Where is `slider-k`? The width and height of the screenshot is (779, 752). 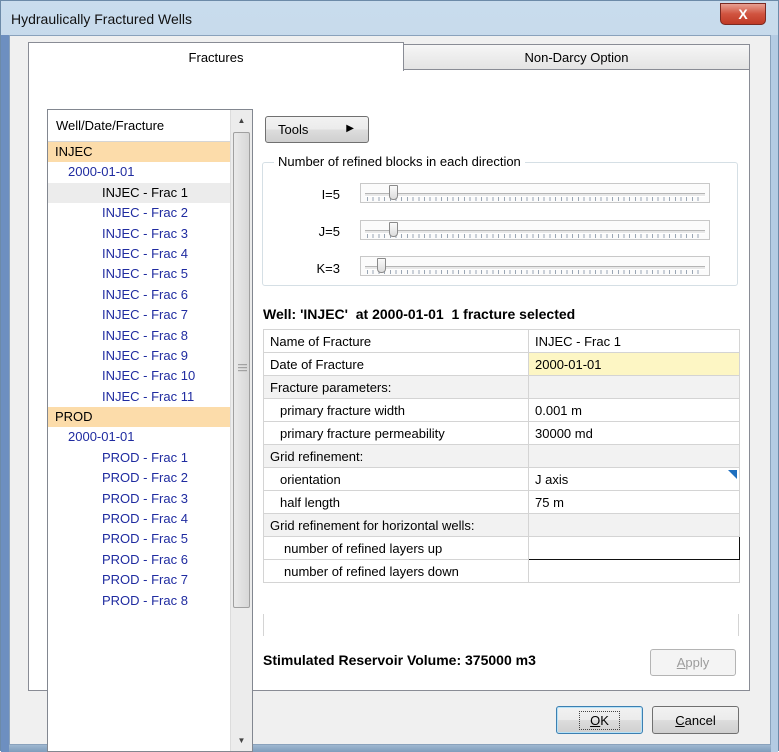
slider-k is located at coordinates (535, 266).